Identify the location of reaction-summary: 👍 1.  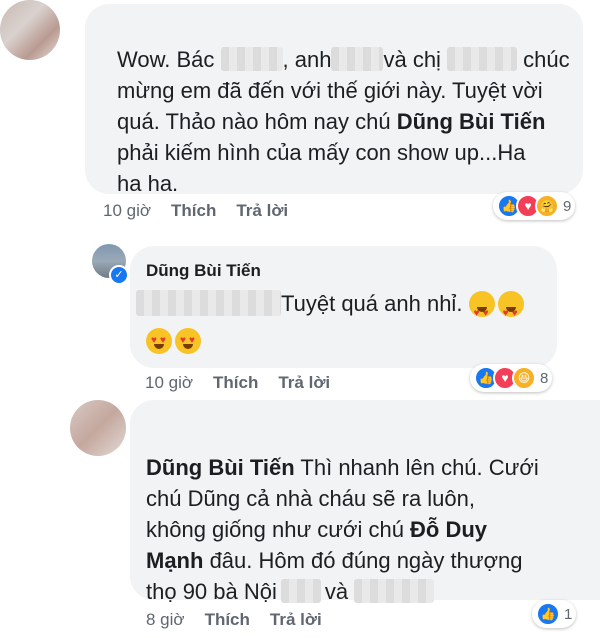
(554, 614).